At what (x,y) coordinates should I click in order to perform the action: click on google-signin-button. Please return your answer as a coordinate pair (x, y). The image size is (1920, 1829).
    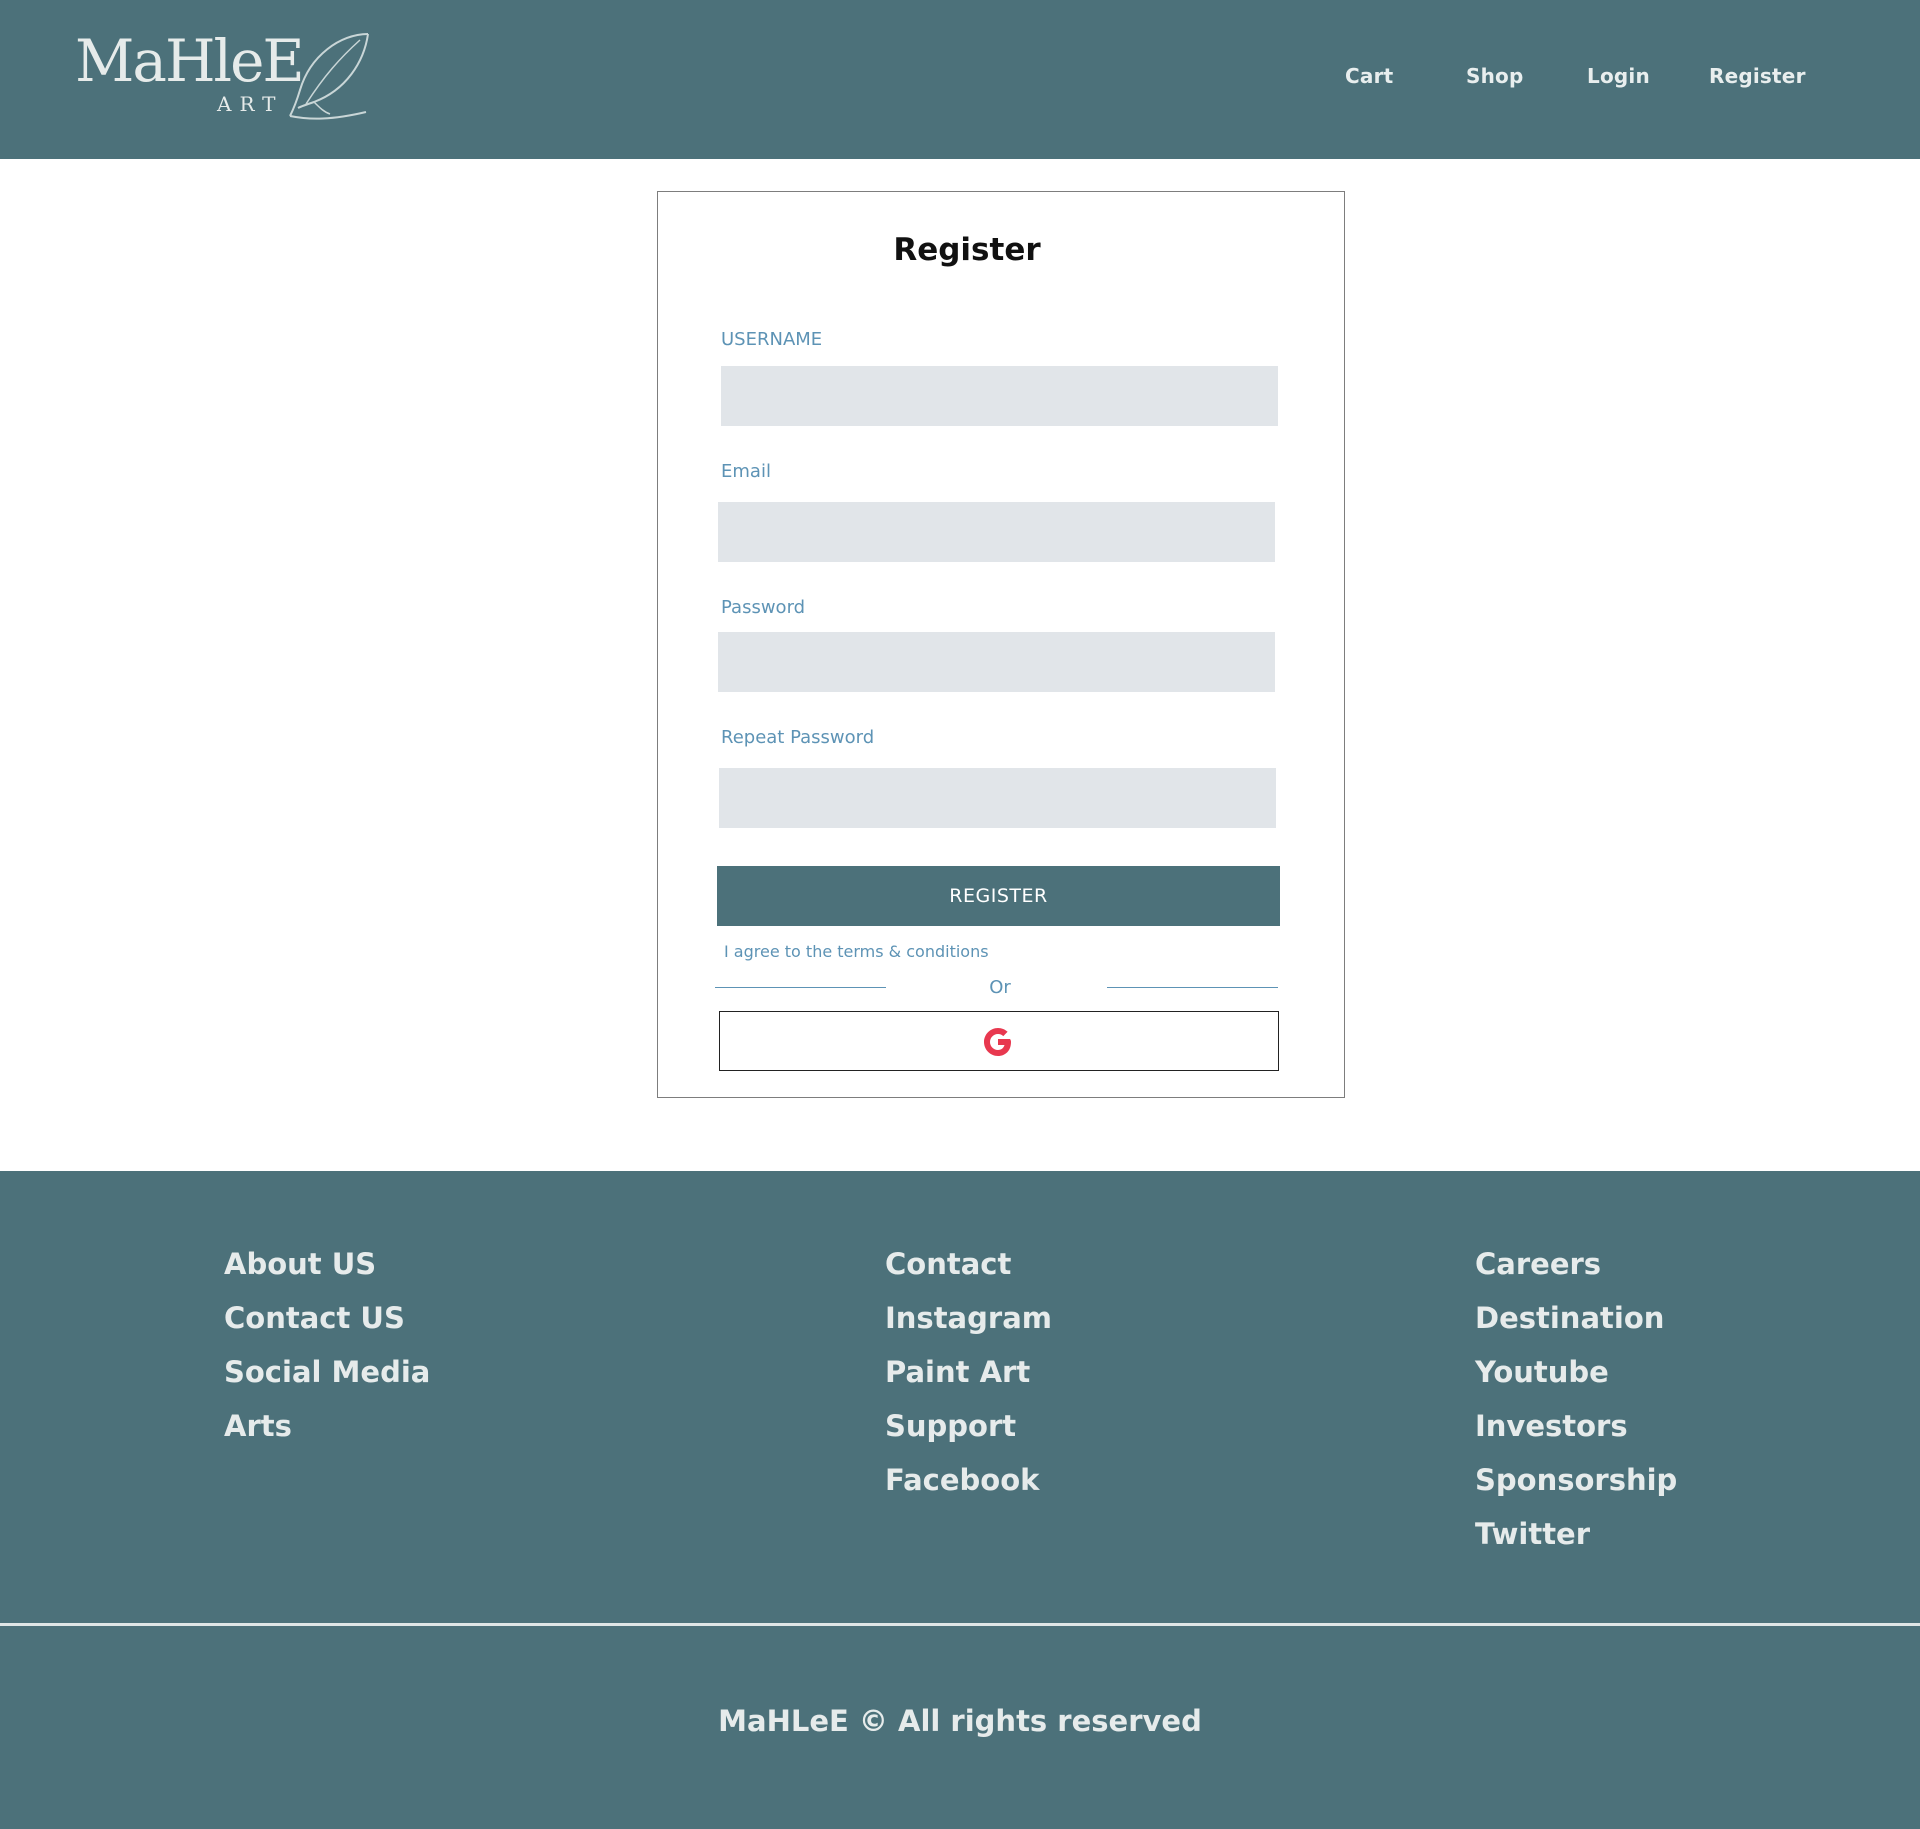
    Looking at the image, I should click on (999, 1041).